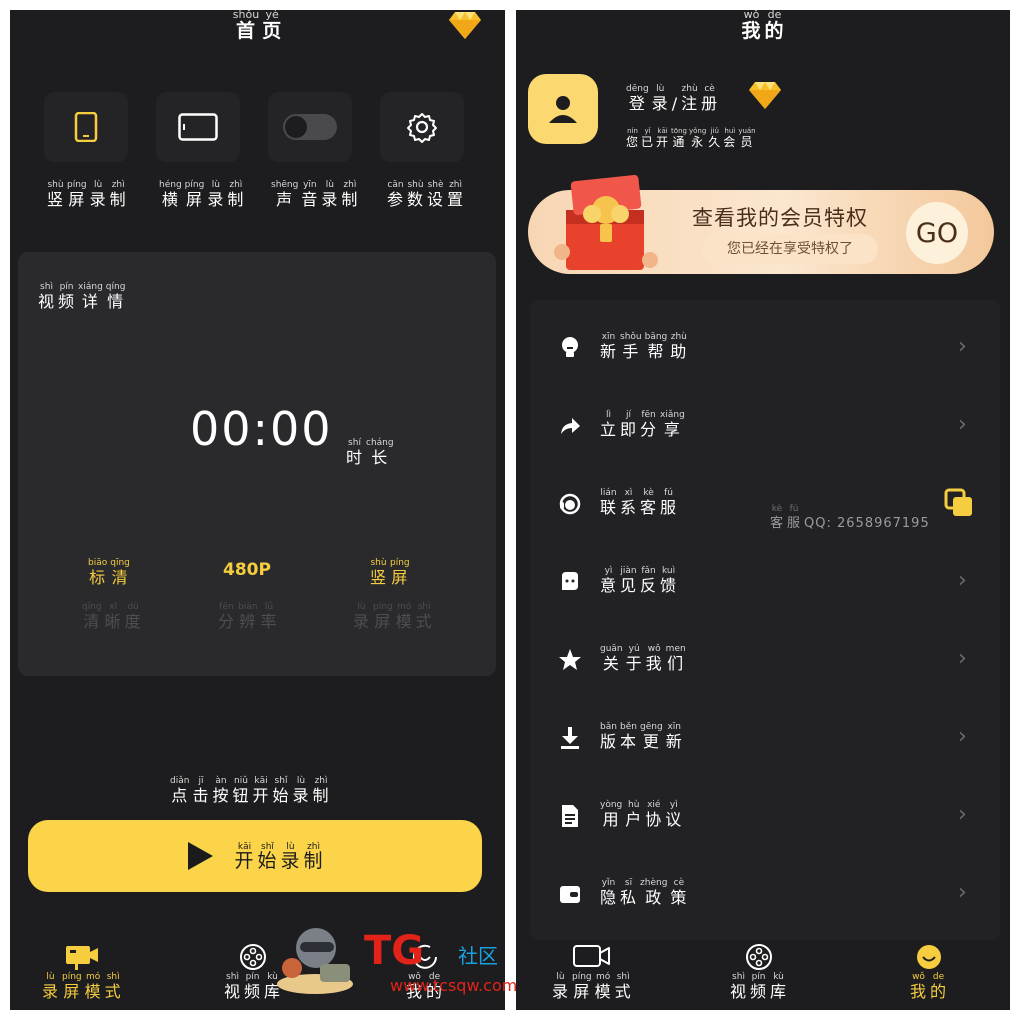  I want to click on pinyin-text: dēng, so click(637, 89).